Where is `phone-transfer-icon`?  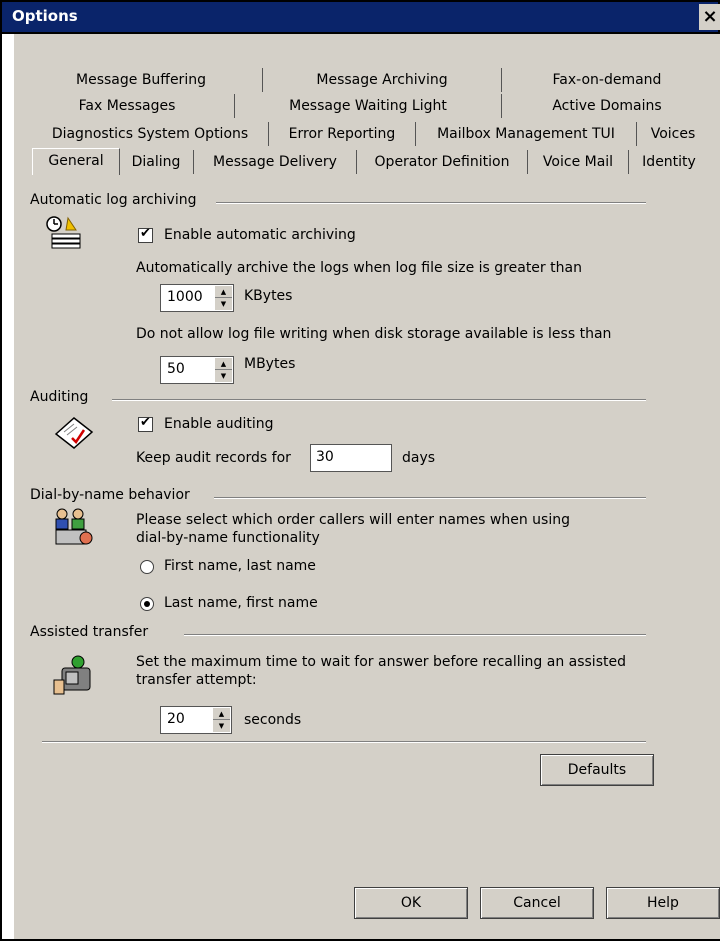
phone-transfer-icon is located at coordinates (74, 674).